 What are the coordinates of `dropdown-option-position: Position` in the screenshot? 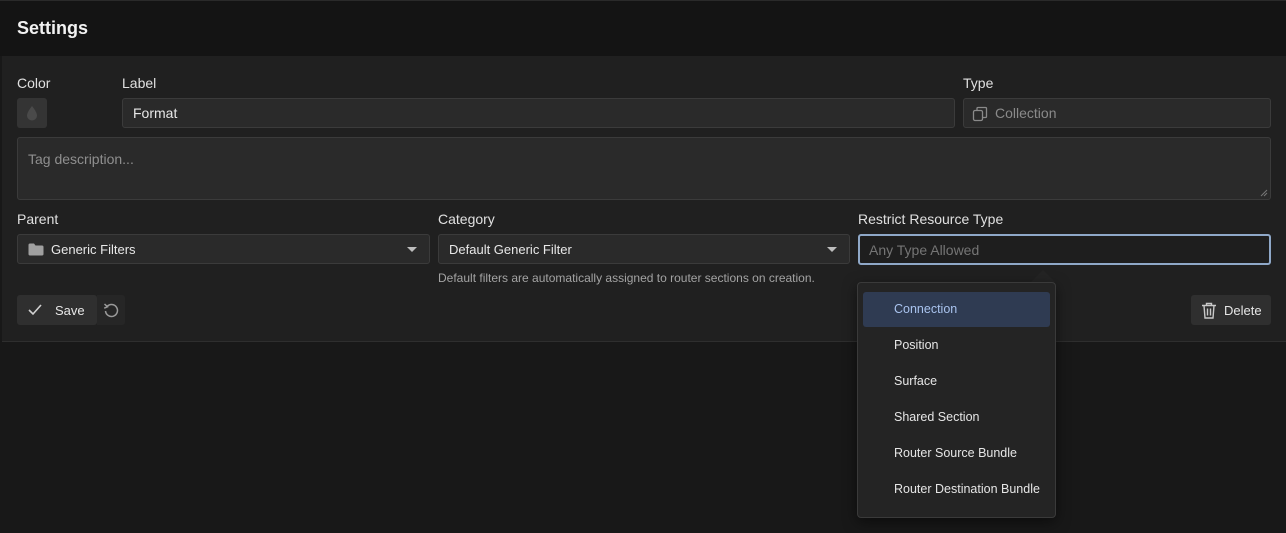 It's located at (956, 345).